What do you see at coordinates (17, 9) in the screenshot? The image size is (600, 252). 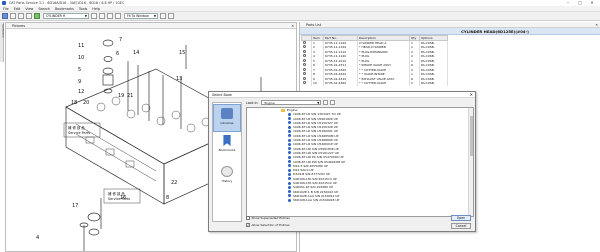 I see `menu-edit: Edit` at bounding box center [17, 9].